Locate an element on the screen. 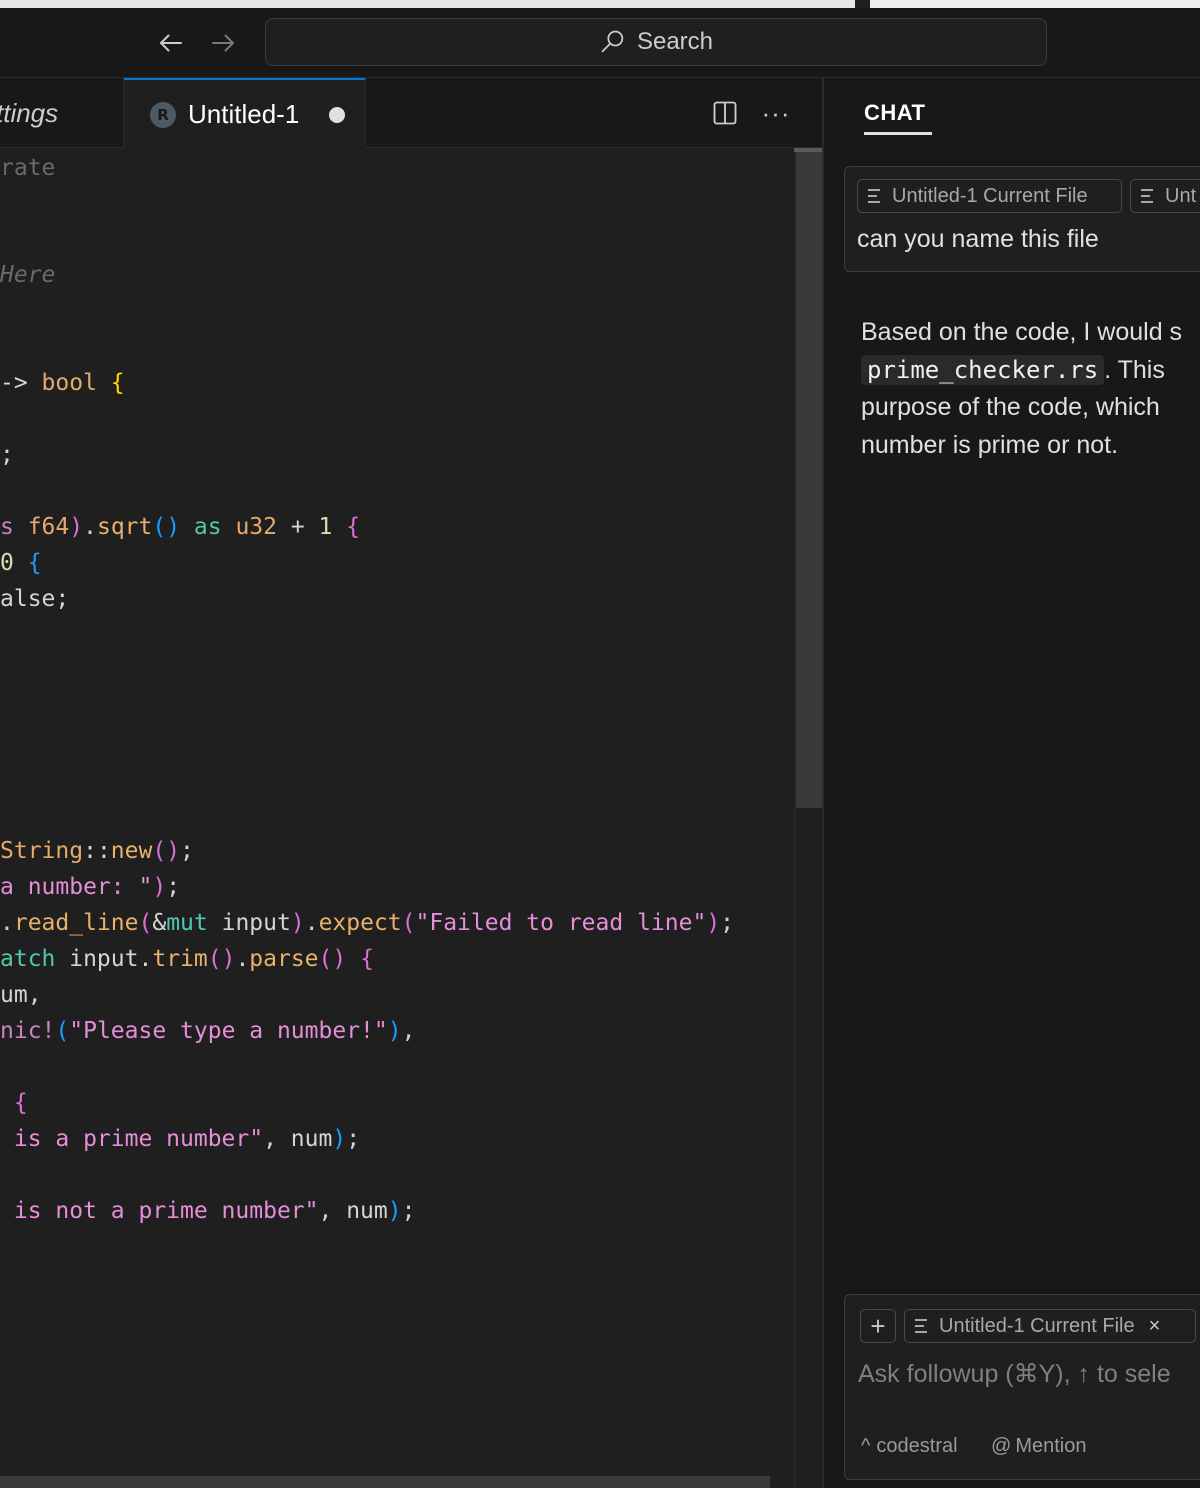  code-line: rate is located at coordinates (27, 168).